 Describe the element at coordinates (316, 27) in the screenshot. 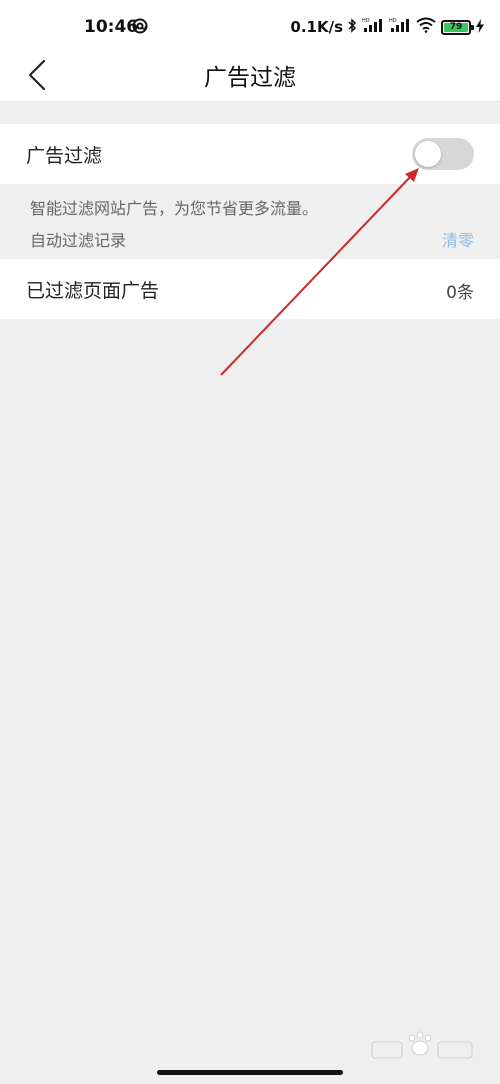

I see `network-speed: 0.1K/s` at that location.